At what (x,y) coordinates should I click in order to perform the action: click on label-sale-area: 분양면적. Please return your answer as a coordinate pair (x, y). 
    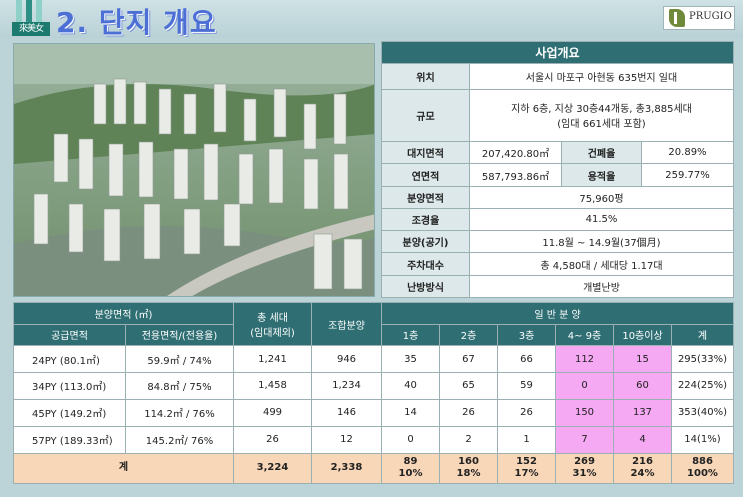
    Looking at the image, I should click on (425, 197).